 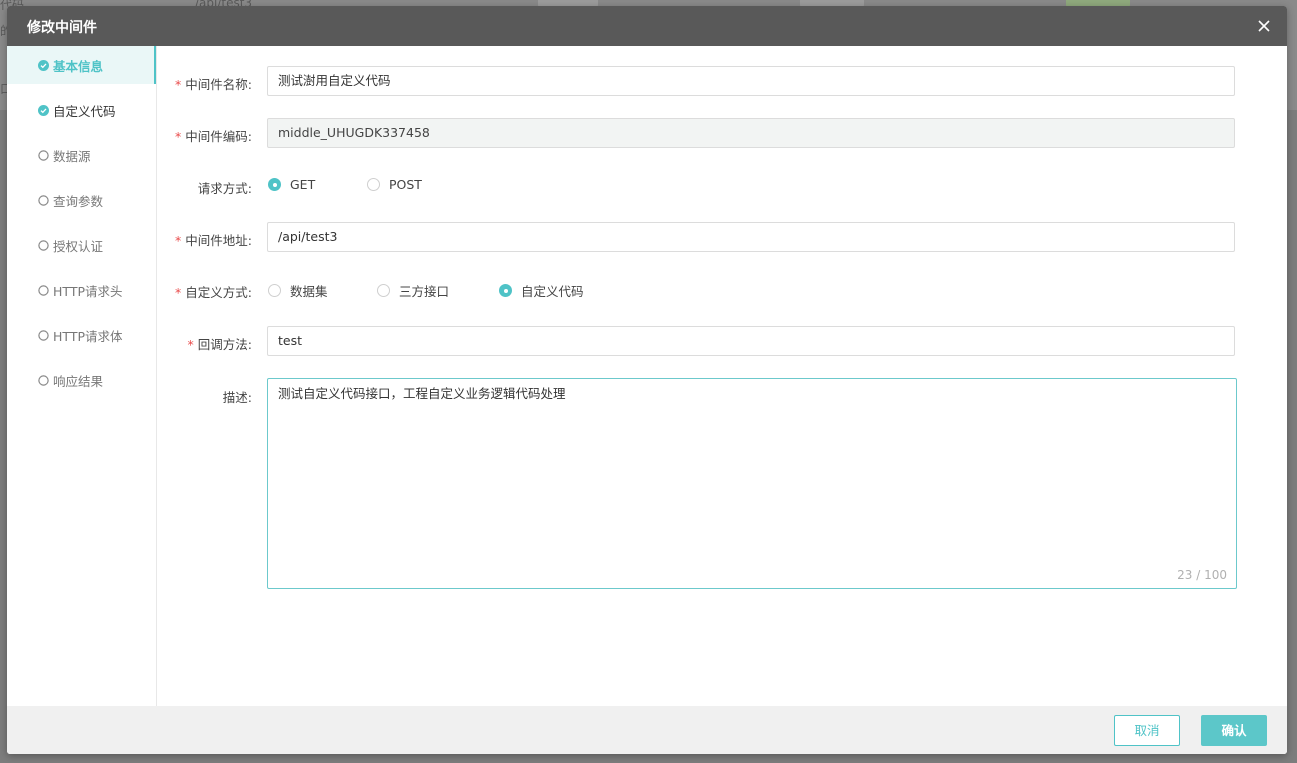 I want to click on step-label: 自定义代码, so click(x=84, y=111).